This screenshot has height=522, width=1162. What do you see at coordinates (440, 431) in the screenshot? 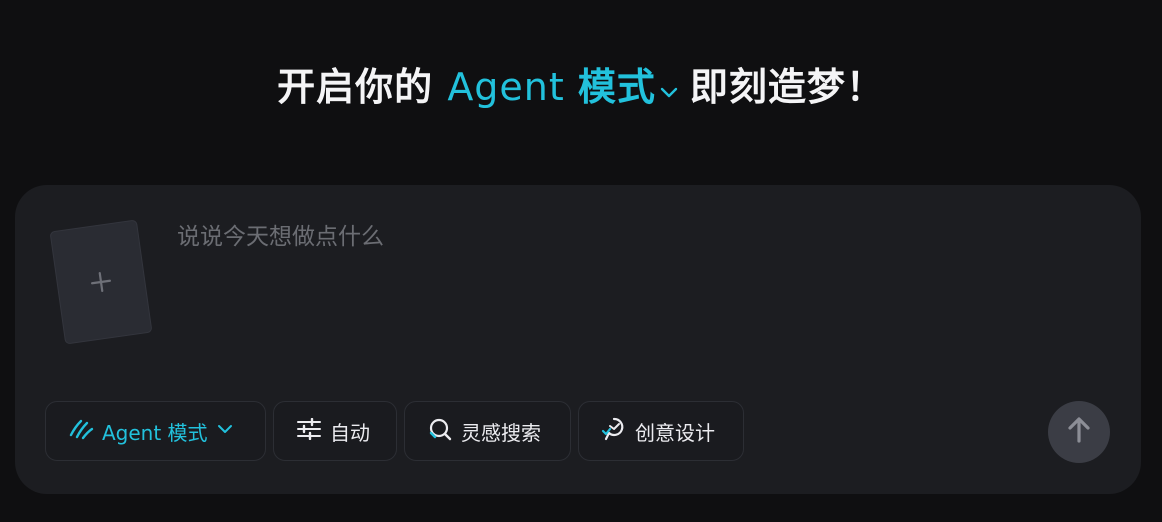
I see `inspiration-search-icon` at bounding box center [440, 431].